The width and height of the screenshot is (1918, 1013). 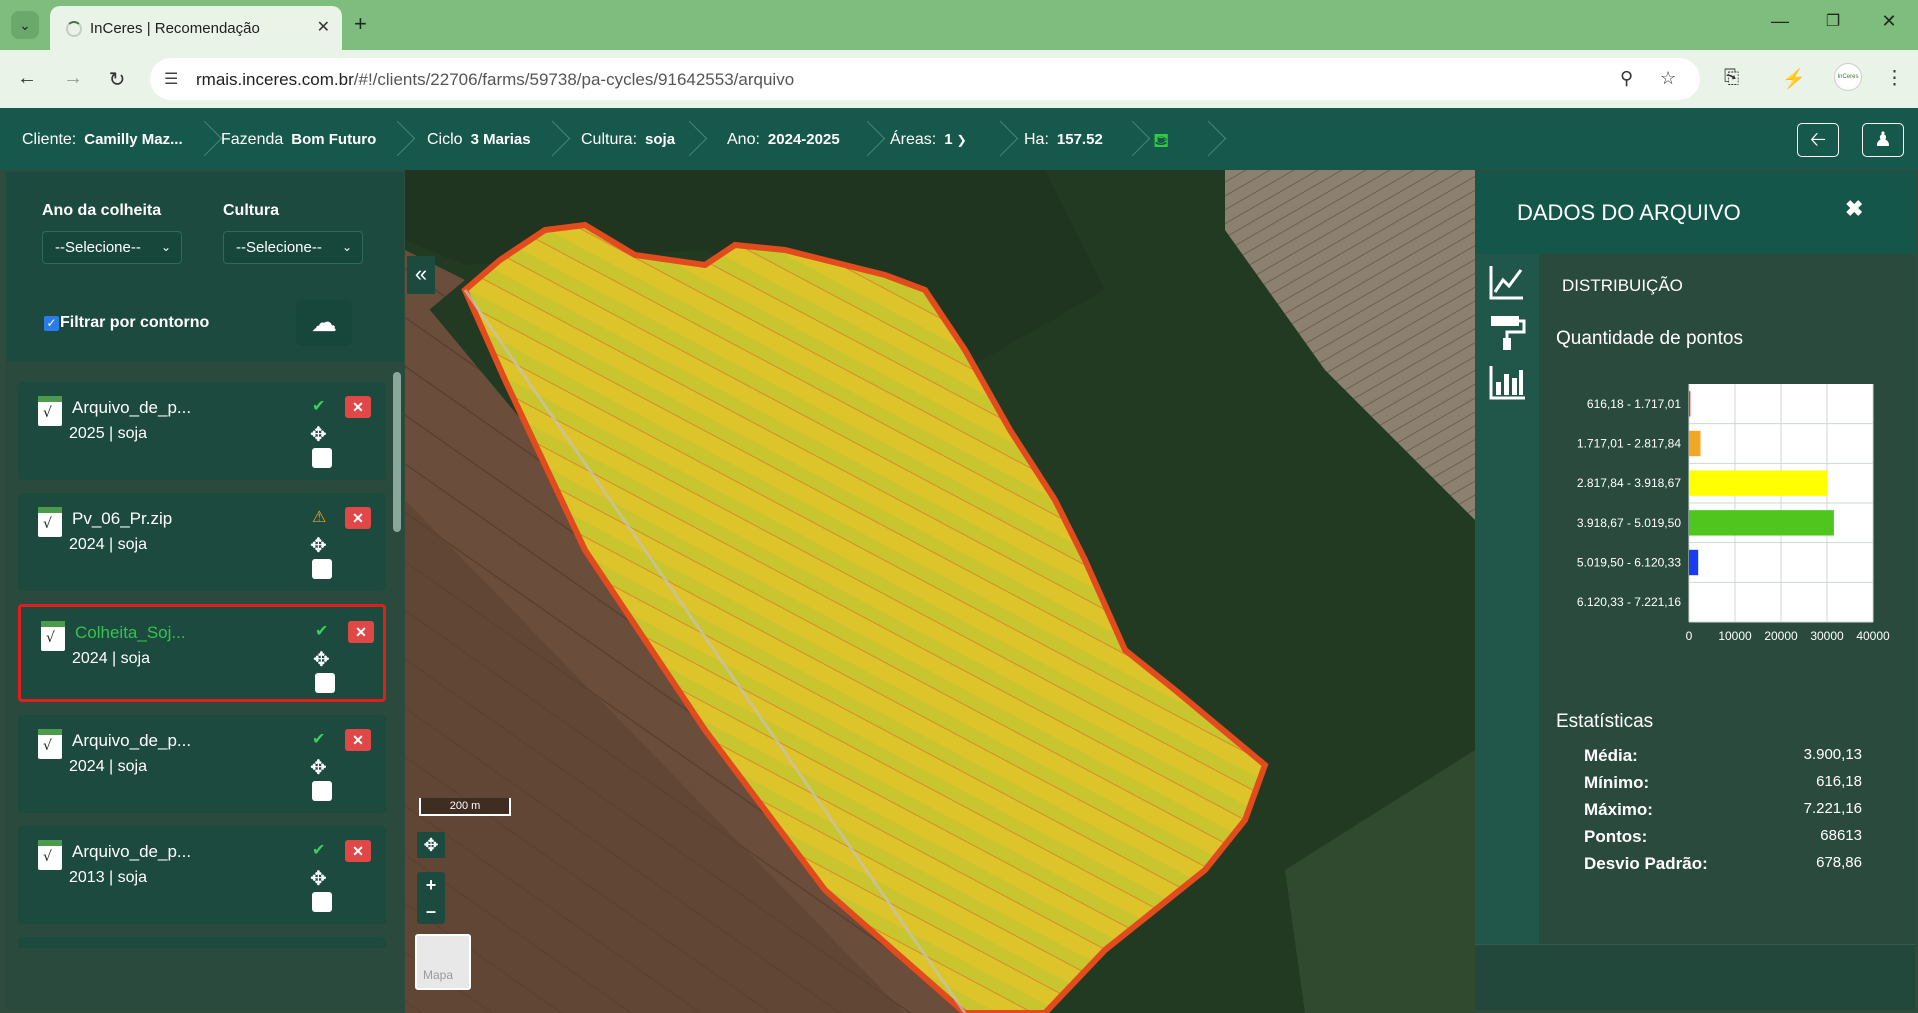 What do you see at coordinates (1889, 21) in the screenshot?
I see `window-close-icon: ✕` at bounding box center [1889, 21].